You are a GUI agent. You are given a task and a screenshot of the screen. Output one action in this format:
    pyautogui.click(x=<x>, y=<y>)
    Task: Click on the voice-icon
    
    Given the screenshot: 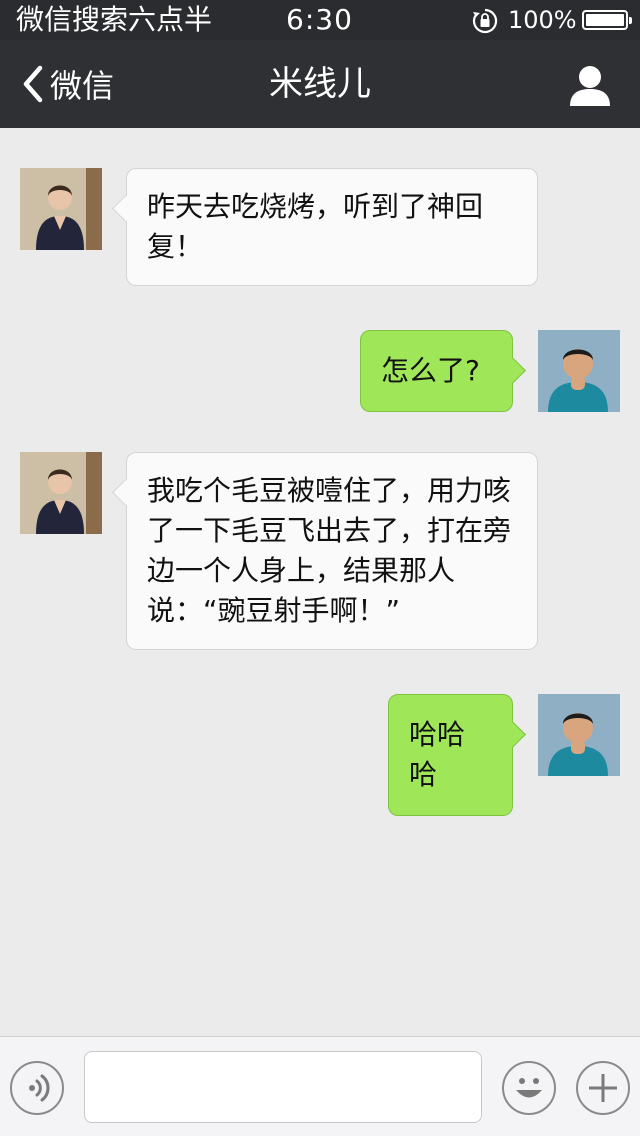 What is the action you would take?
    pyautogui.click(x=39, y=1088)
    